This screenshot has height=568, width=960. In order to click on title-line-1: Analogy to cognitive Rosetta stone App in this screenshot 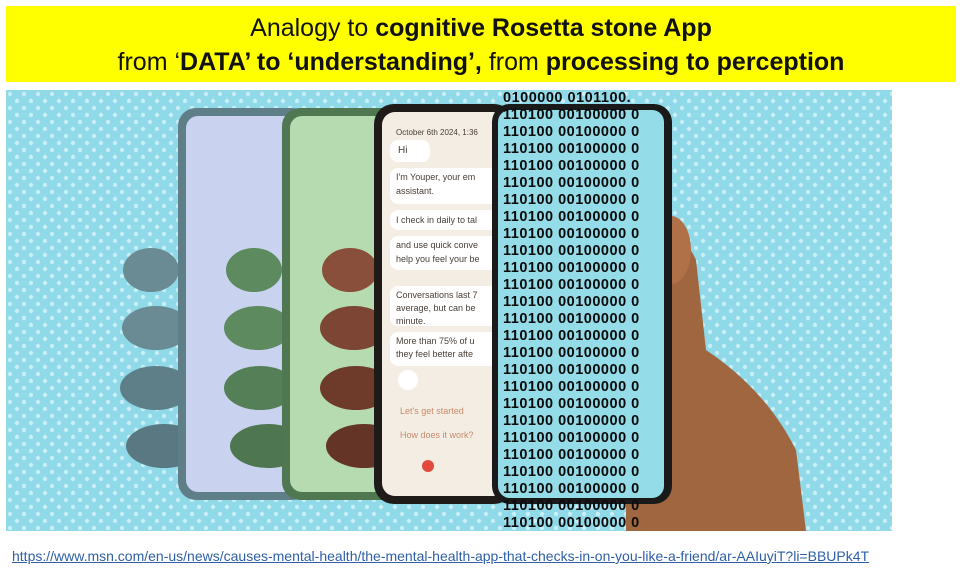, I will do `click(481, 28)`.